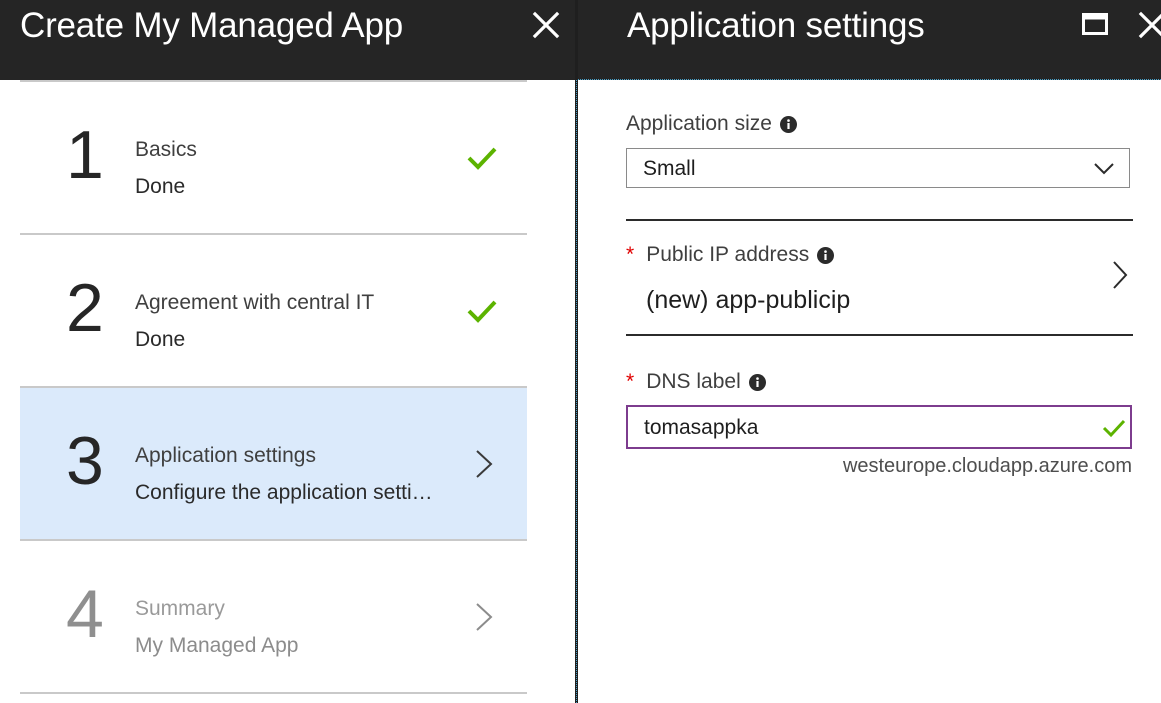  Describe the element at coordinates (879, 278) in the screenshot. I see `public-ip-address-selector: * Public IP address (new) app-publicip` at that location.